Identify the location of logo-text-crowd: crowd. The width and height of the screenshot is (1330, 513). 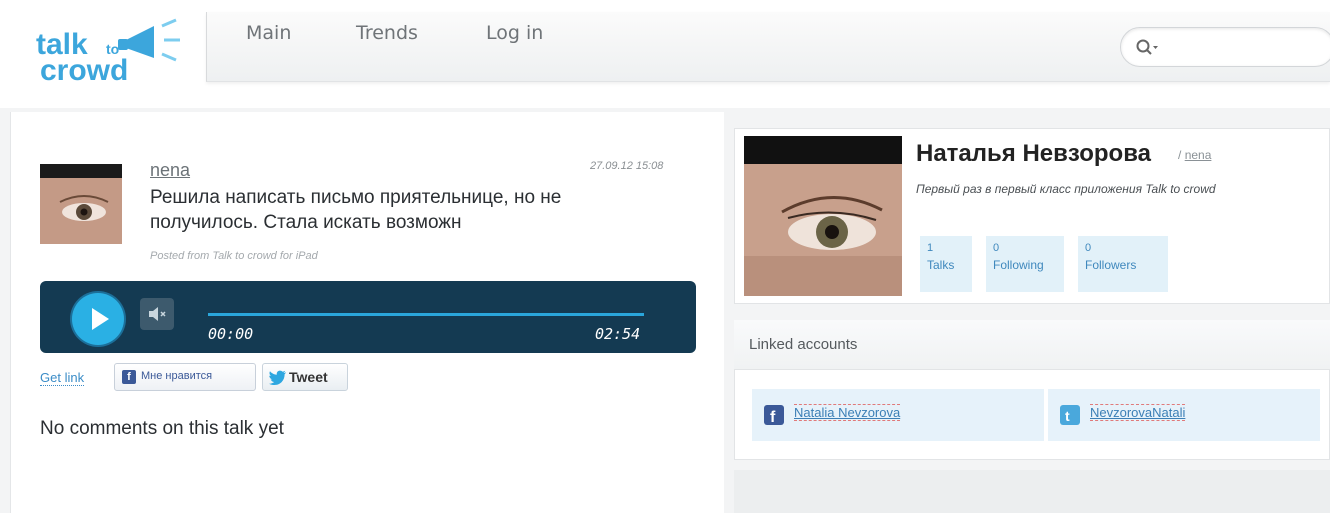
(84, 70).